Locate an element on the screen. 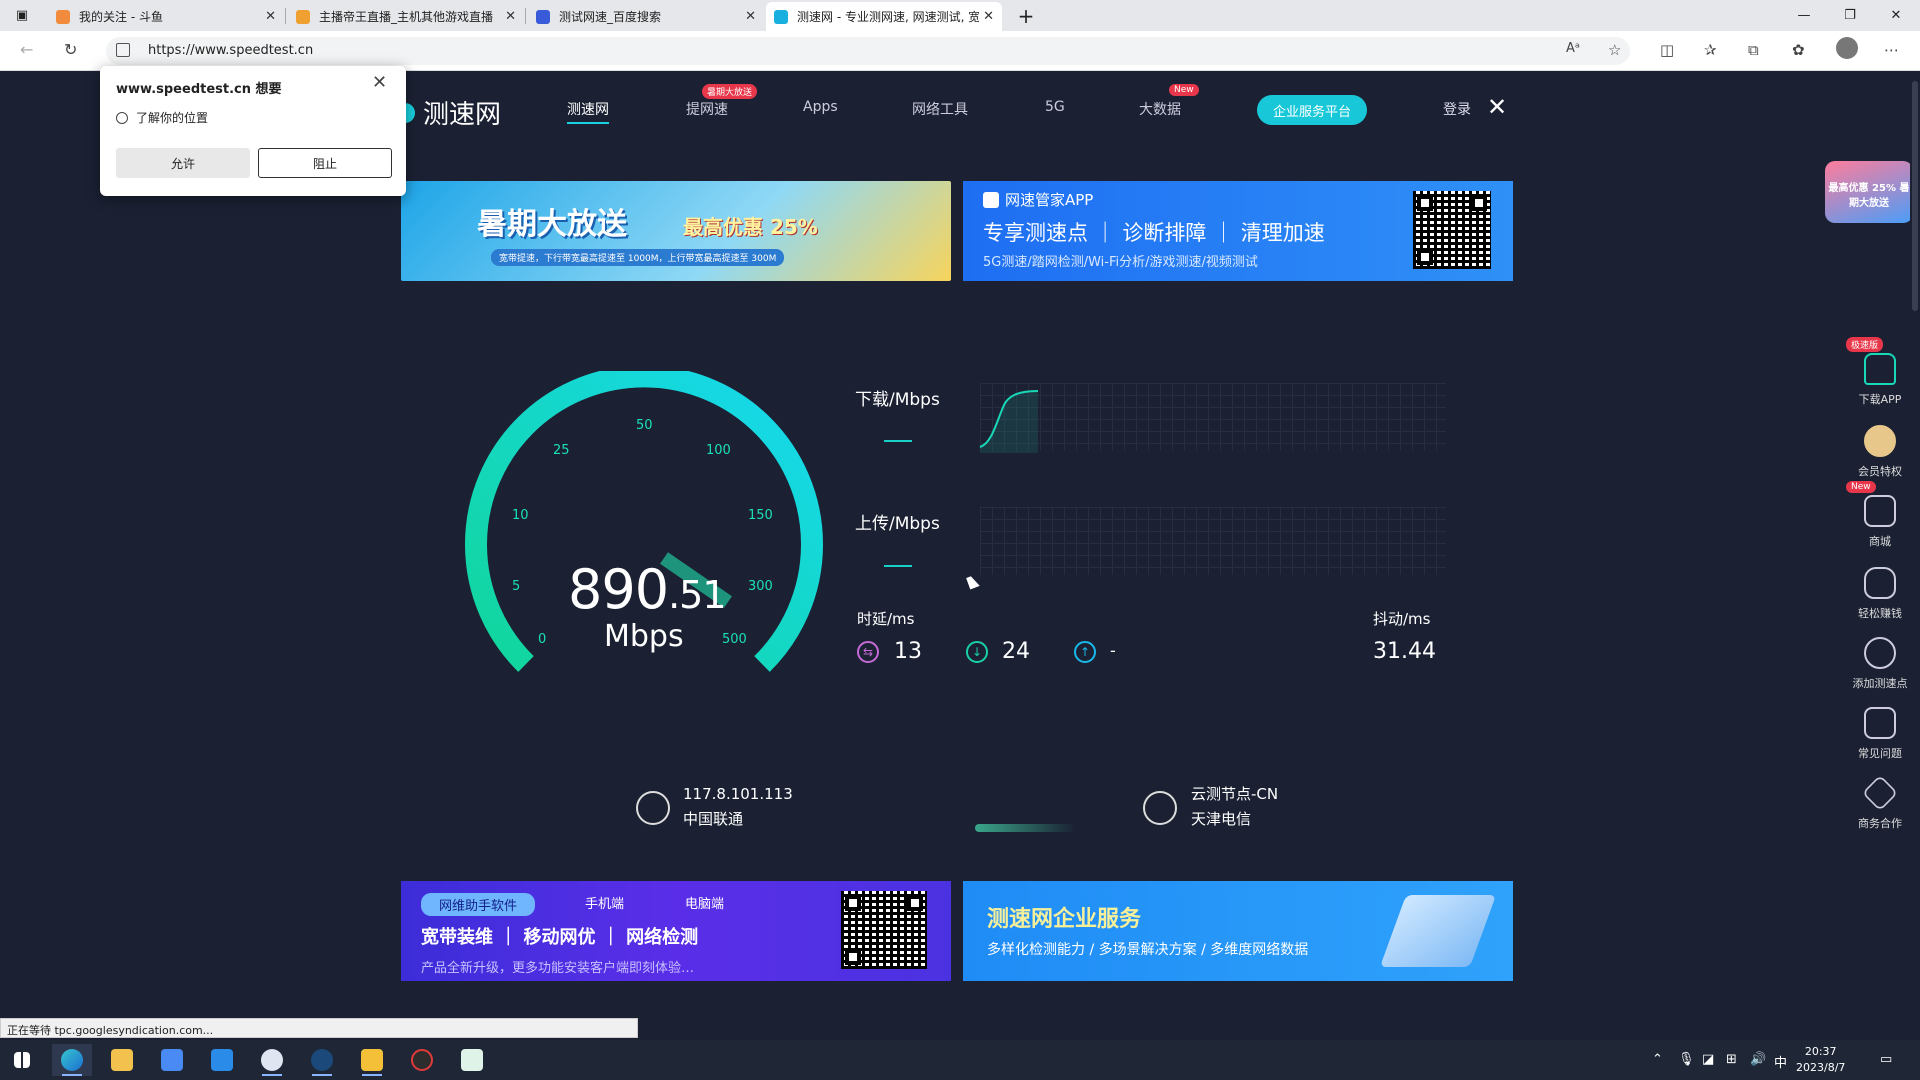  nav-network-tools: 网络工具 is located at coordinates (940, 109).